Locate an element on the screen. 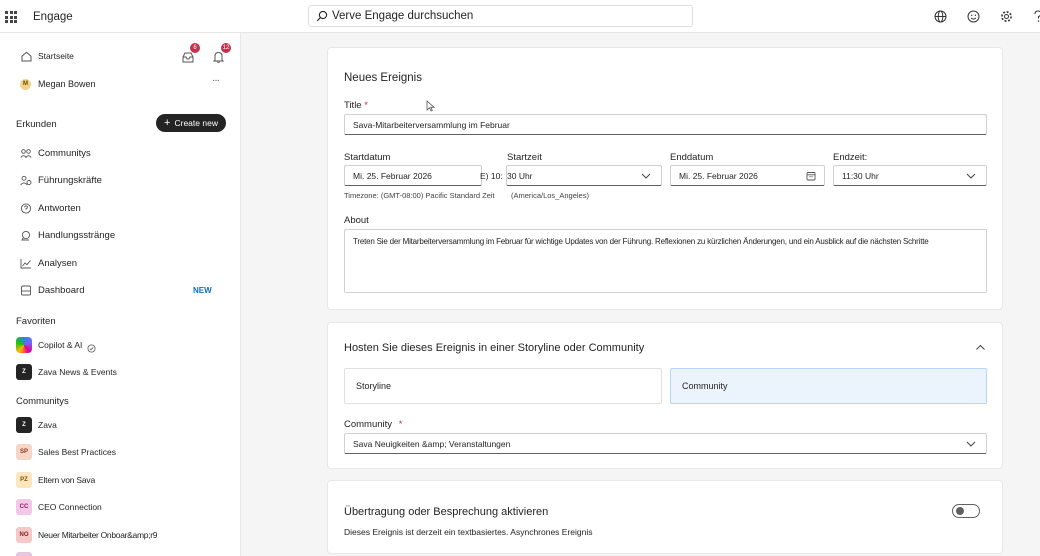  sidebar-item-label: Communitys is located at coordinates (64, 153).